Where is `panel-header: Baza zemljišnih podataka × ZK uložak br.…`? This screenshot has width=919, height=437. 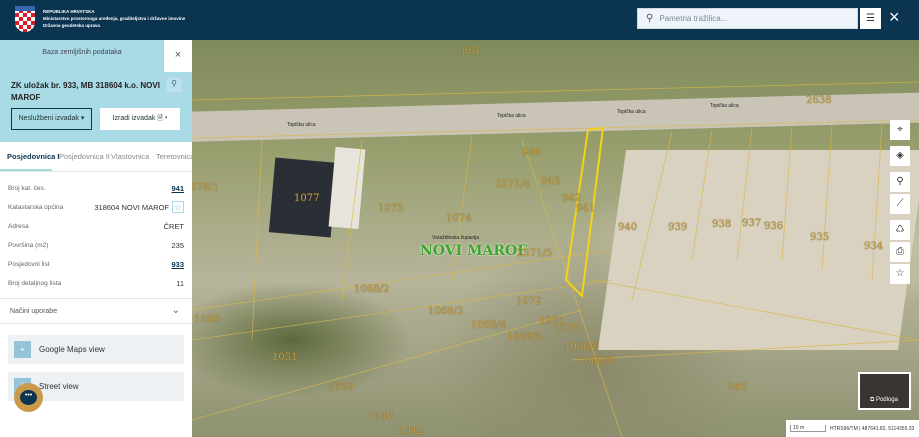
panel-header: Baza zemljišnih podataka × ZK uložak br.… is located at coordinates (96, 91).